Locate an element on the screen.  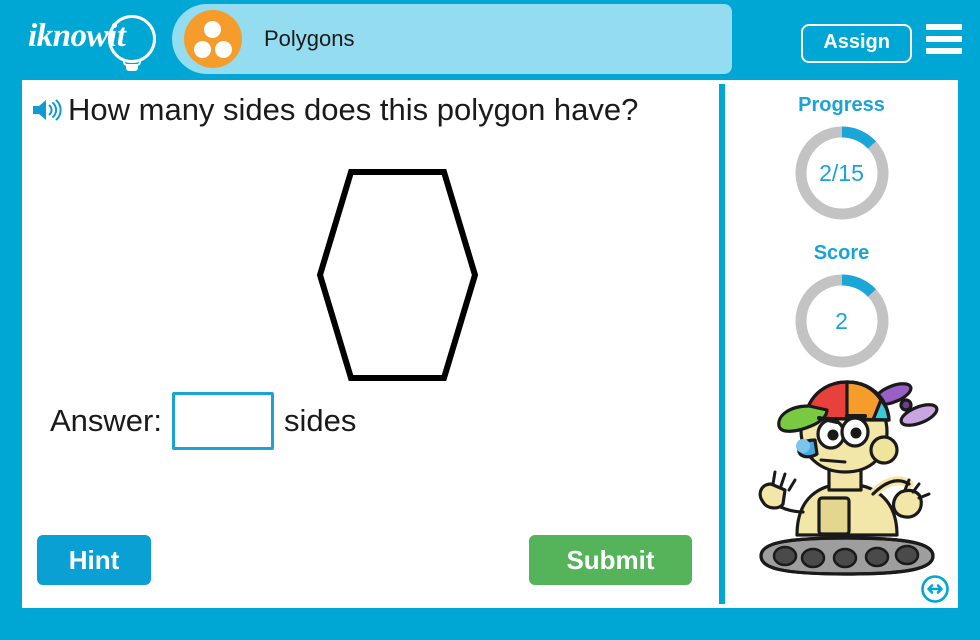
question-row: How many sides does this polygon have? is located at coordinates (334, 110).